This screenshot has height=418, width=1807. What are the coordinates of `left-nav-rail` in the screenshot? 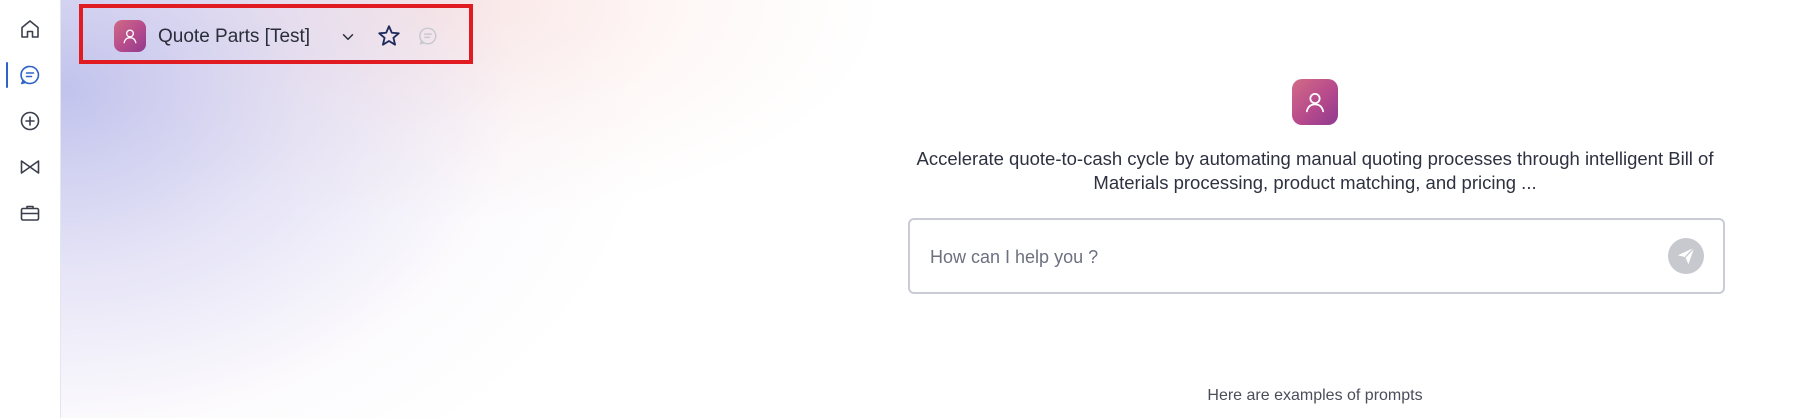 It's located at (30, 209).